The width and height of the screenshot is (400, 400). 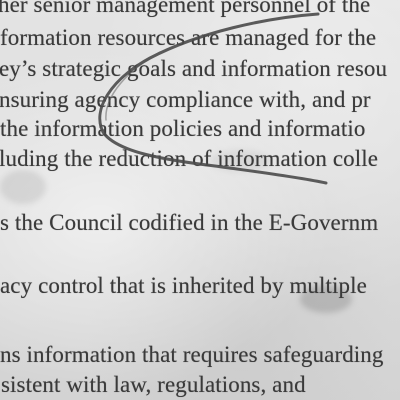 What do you see at coordinates (185, 8) in the screenshot?
I see `text-line: her senior management personnel of the` at bounding box center [185, 8].